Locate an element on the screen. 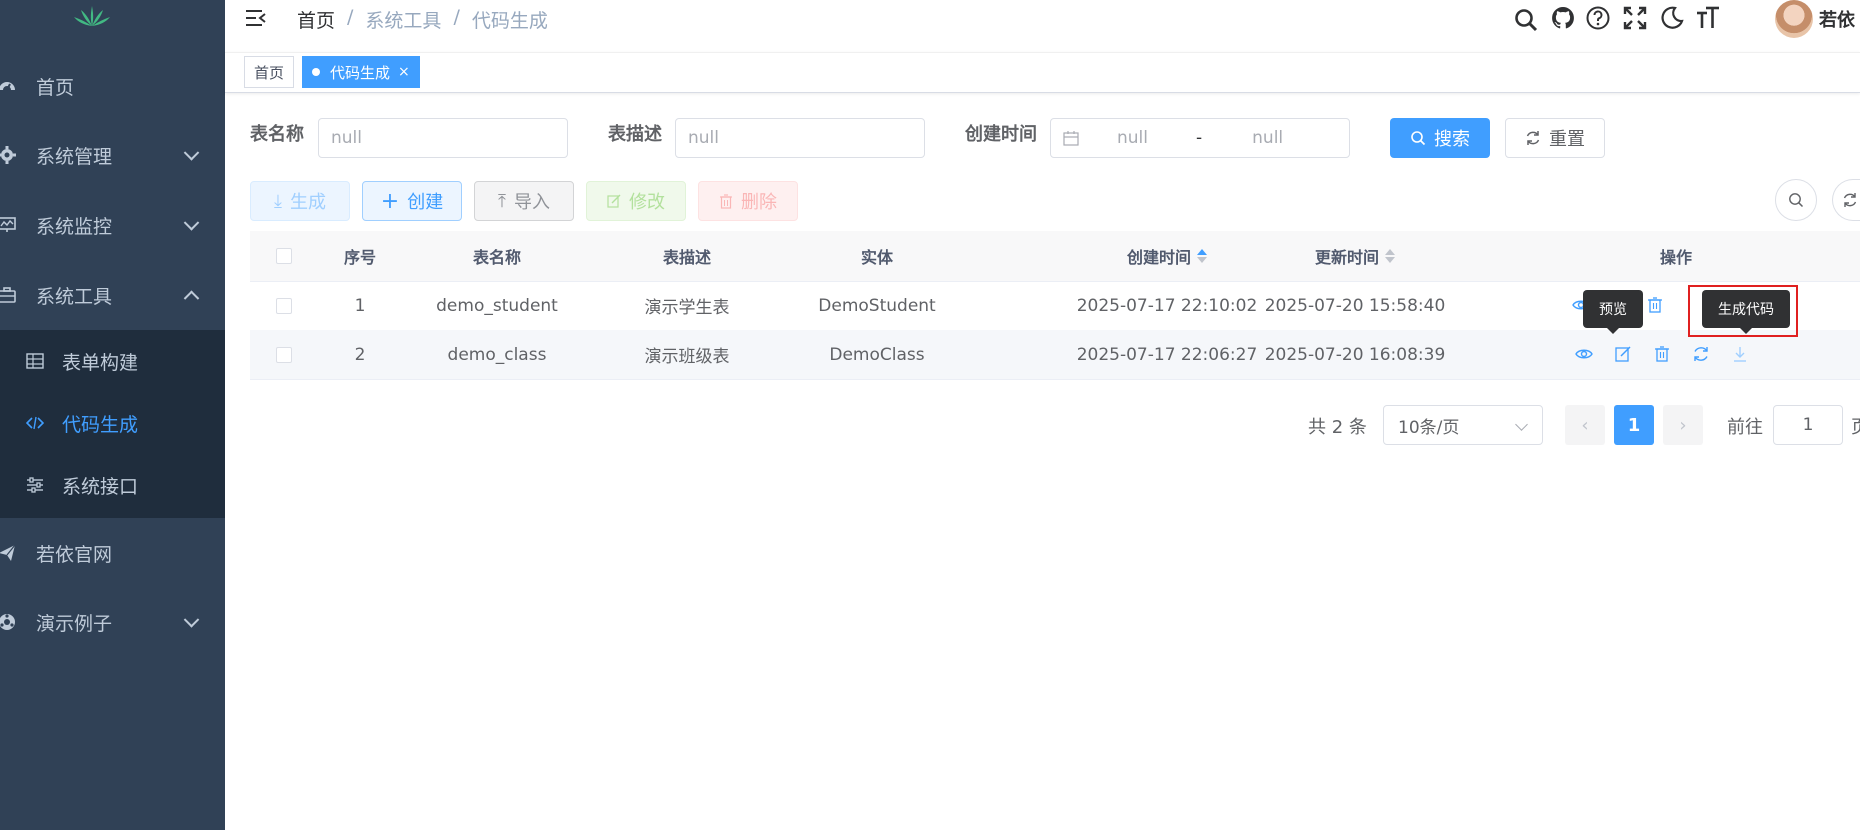 The height and width of the screenshot is (830, 1860). refresh-table-button is located at coordinates (1846, 200).